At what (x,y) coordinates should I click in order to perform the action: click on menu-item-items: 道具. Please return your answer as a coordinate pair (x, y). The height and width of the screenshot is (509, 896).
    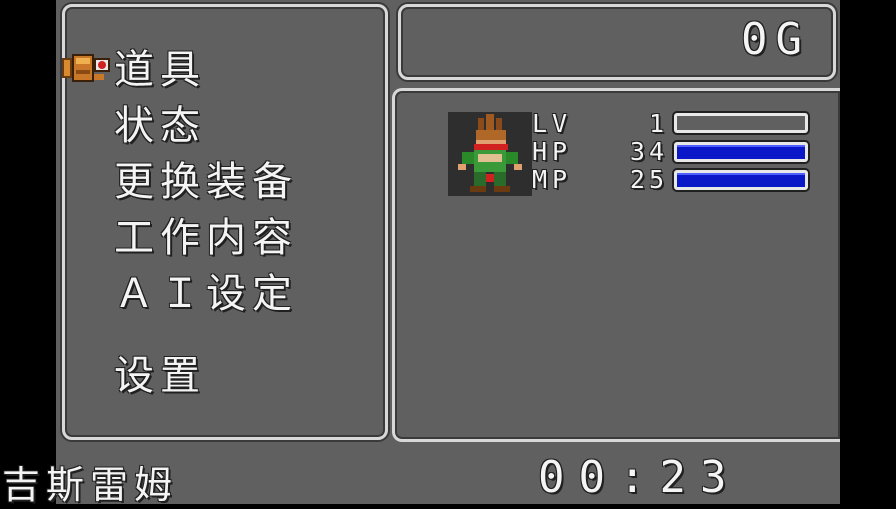
    Looking at the image, I should click on (160, 70).